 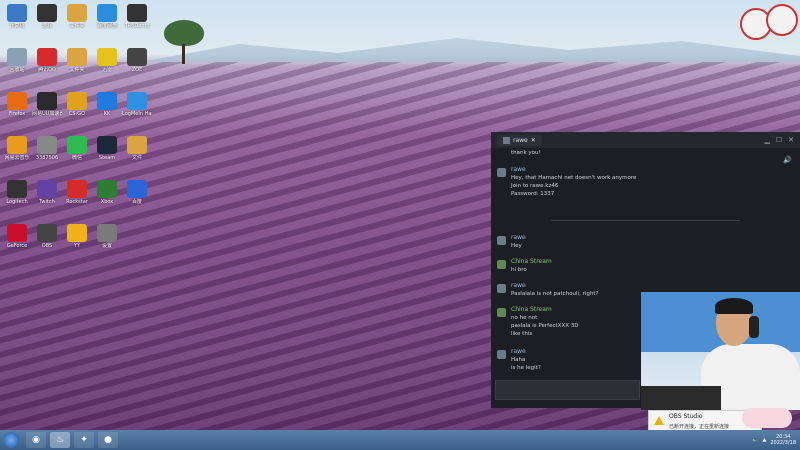 I want to click on desktop-icon: 网易云音乐, so click(x=17, y=148).